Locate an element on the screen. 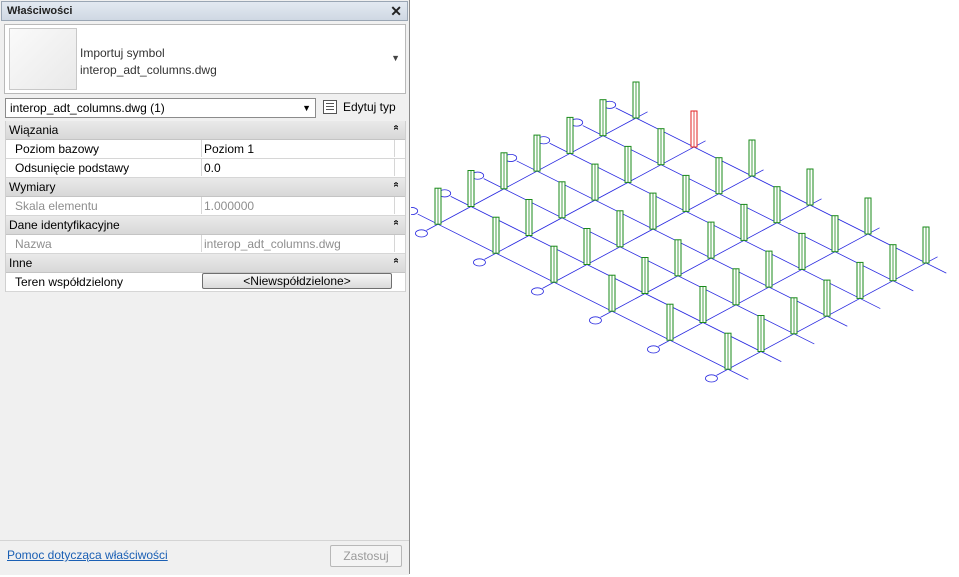  edit-type-label: Edytuj typ is located at coordinates (369, 107).